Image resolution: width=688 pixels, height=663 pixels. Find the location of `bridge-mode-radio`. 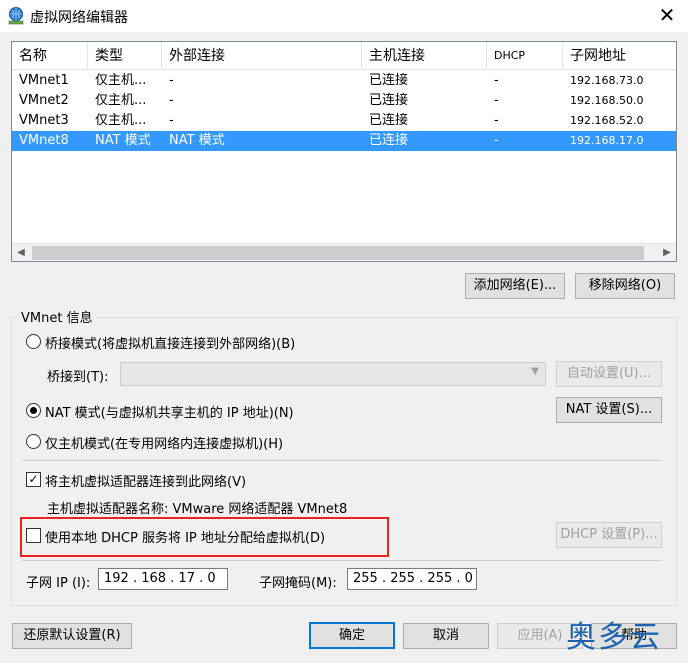

bridge-mode-radio is located at coordinates (33, 341).